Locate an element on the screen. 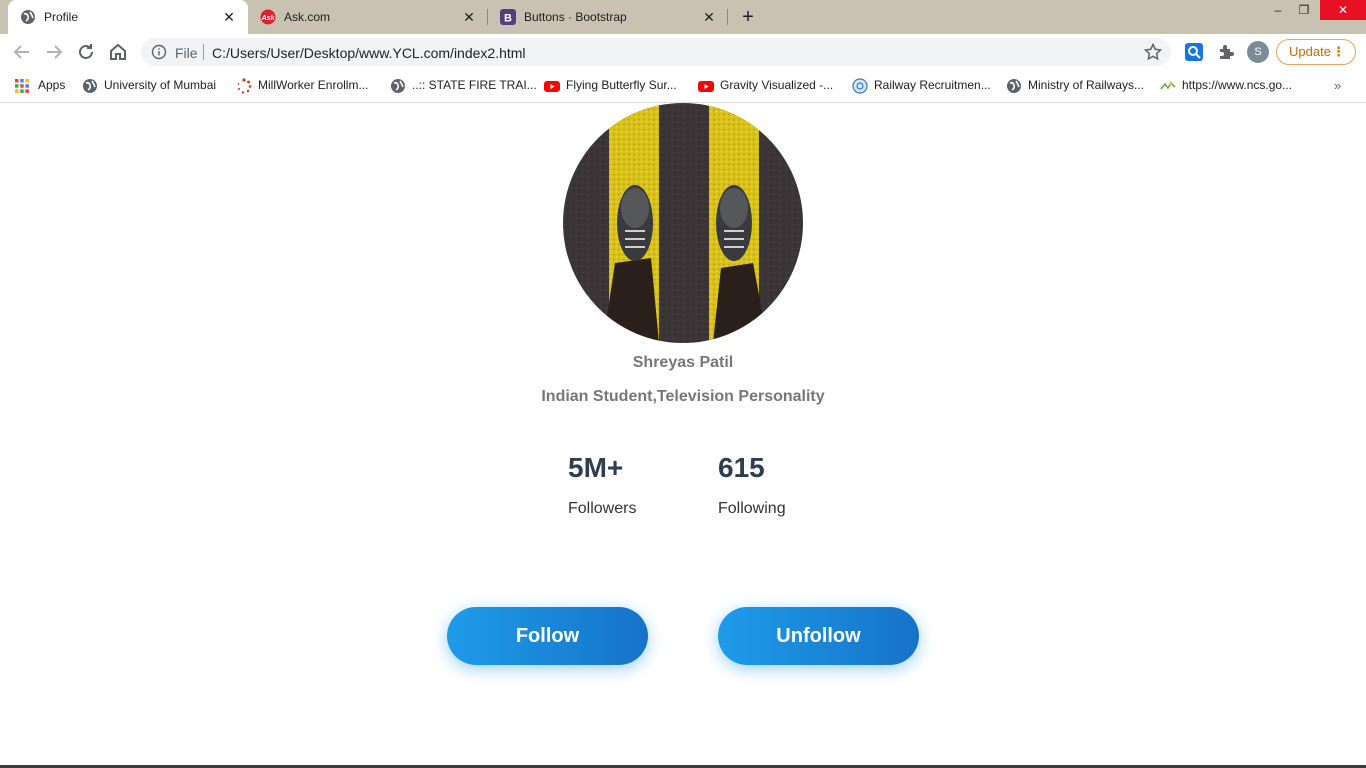 This screenshot has height=768, width=1366. unfollow-button: Unfollow is located at coordinates (818, 636).